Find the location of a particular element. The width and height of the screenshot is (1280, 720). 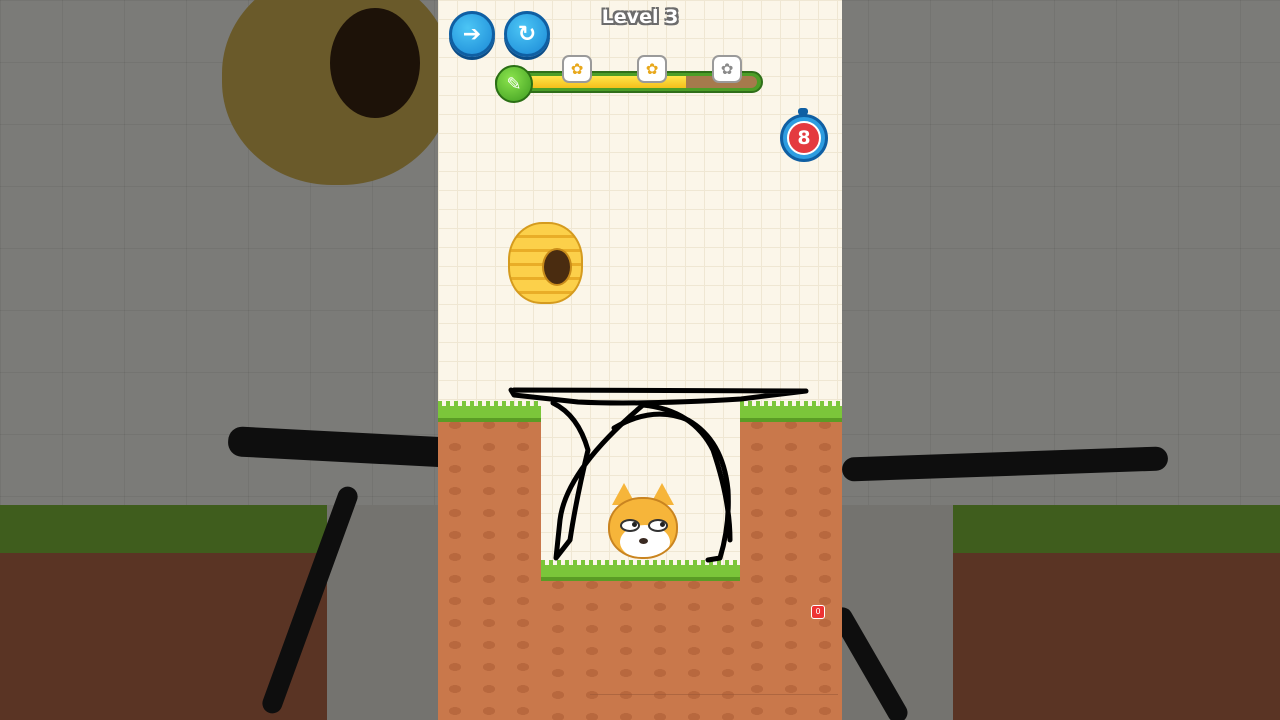

beehive-hole is located at coordinates (557, 267).